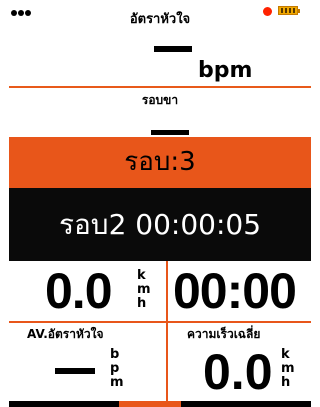  I want to click on page-indicator, so click(150, 404).